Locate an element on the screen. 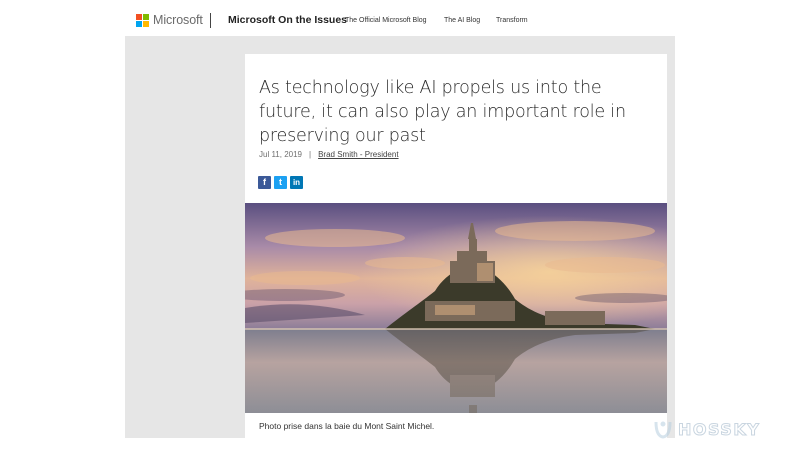  nav-official-blog: The Official Microsoft Blog is located at coordinates (386, 20).